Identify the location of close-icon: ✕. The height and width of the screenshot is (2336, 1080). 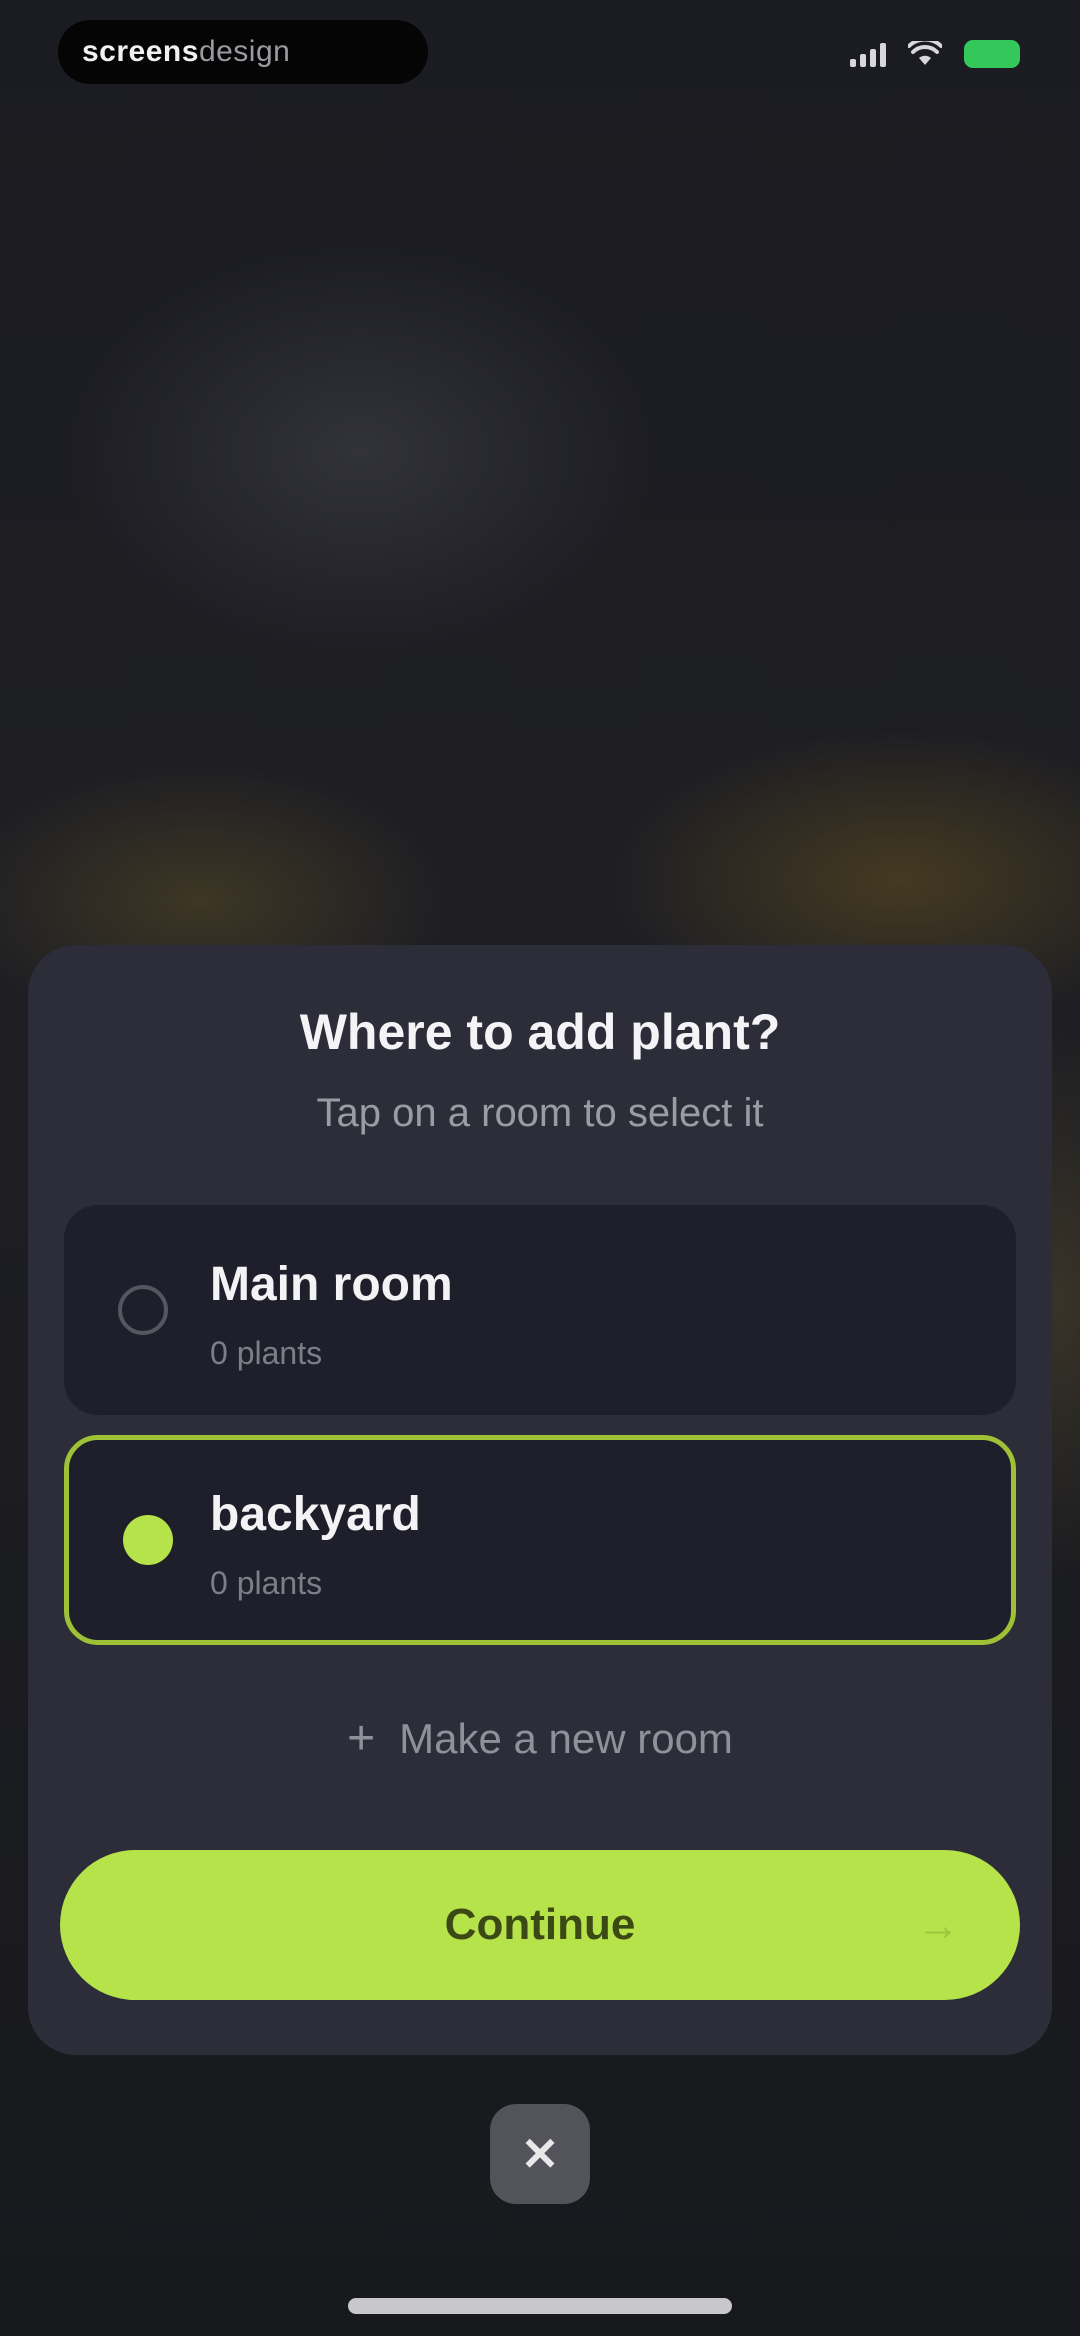
(540, 2154).